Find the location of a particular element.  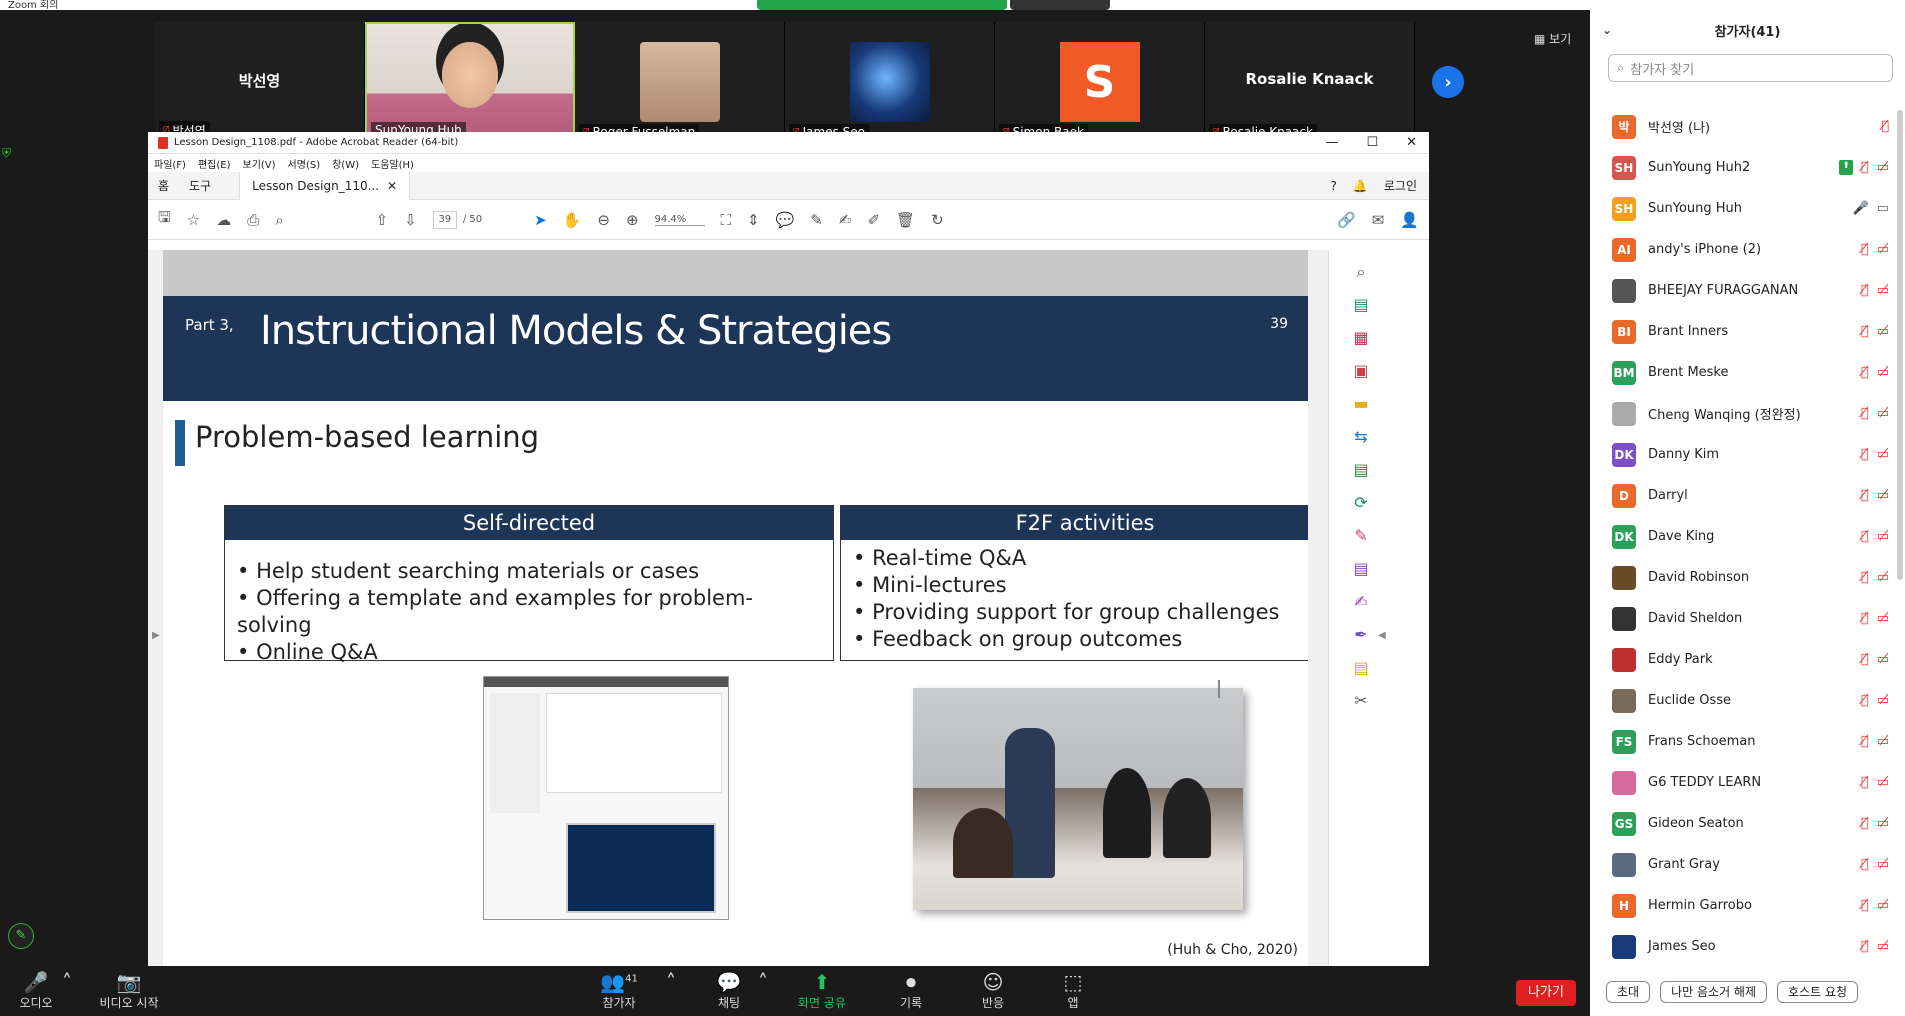

chat-options-caret: ˄ is located at coordinates (763, 982).